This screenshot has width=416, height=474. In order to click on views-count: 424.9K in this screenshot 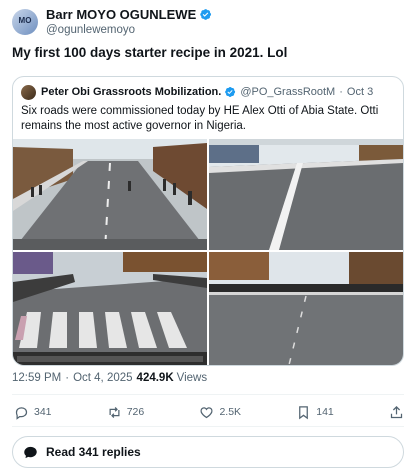, I will do `click(155, 378)`.